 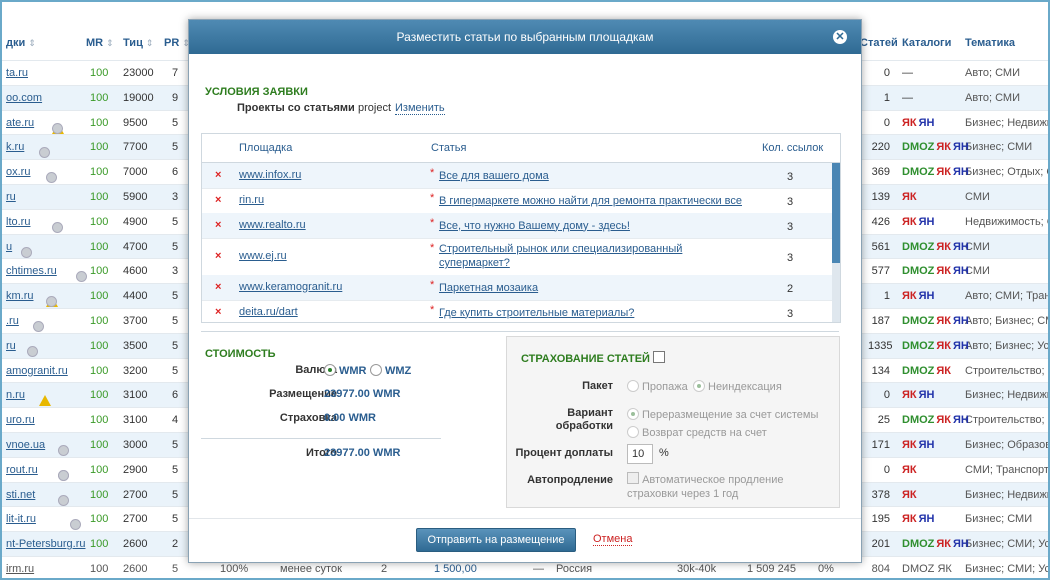 I want to click on article-link: Паркетная мозаика, so click(x=488, y=288).